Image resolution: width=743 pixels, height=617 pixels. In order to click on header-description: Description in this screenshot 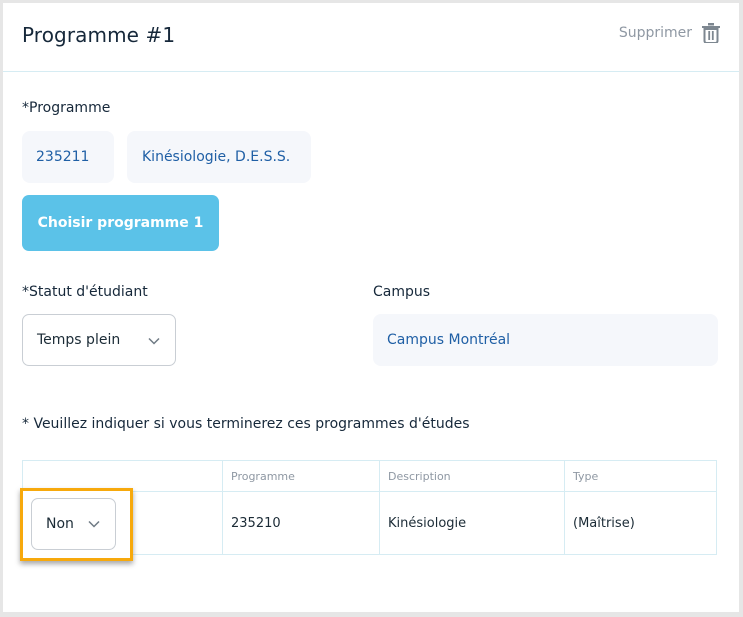, I will do `click(419, 476)`.